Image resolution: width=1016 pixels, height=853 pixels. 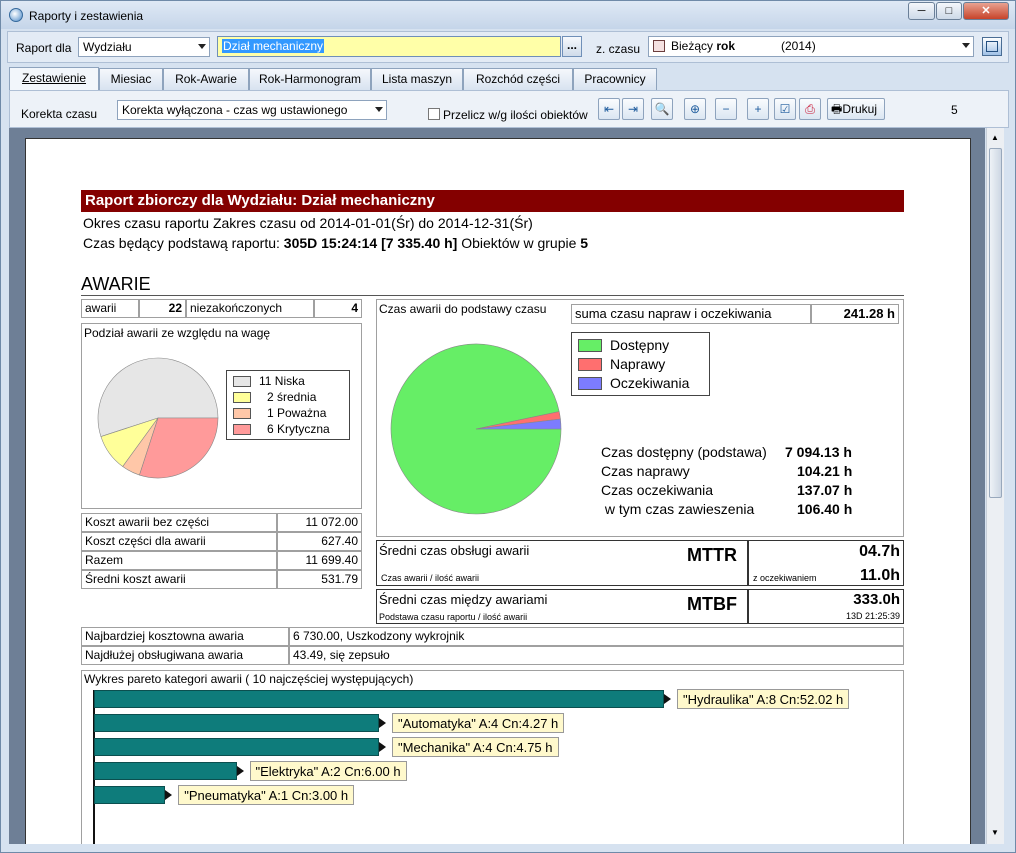 I want to click on zoom-in-button: +, so click(x=758, y=109).